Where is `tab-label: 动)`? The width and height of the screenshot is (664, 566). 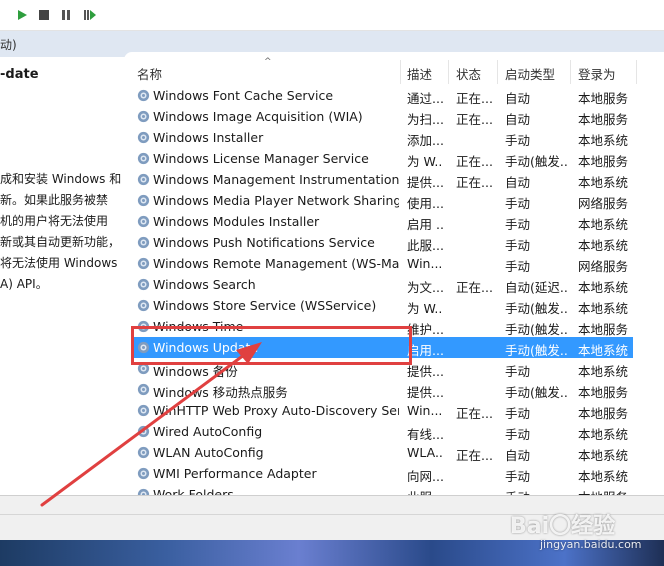 tab-label: 动) is located at coordinates (8, 45).